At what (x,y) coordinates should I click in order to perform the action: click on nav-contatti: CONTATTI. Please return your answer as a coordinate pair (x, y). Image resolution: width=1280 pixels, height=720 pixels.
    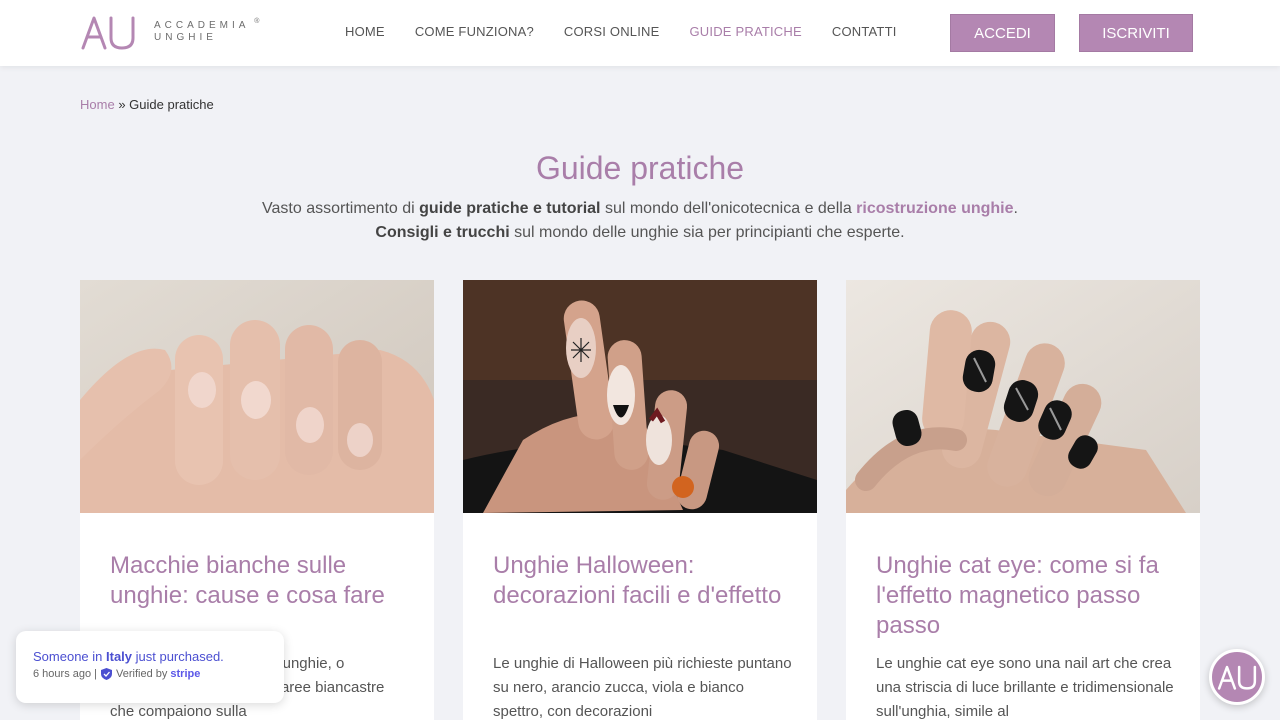
    Looking at the image, I should click on (864, 31).